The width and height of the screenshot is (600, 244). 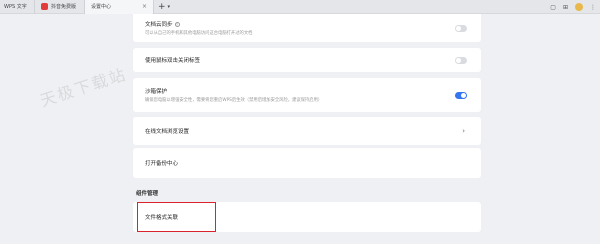 I want to click on setting-online-preview: 在线文档浏览设置 ›, so click(x=307, y=131).